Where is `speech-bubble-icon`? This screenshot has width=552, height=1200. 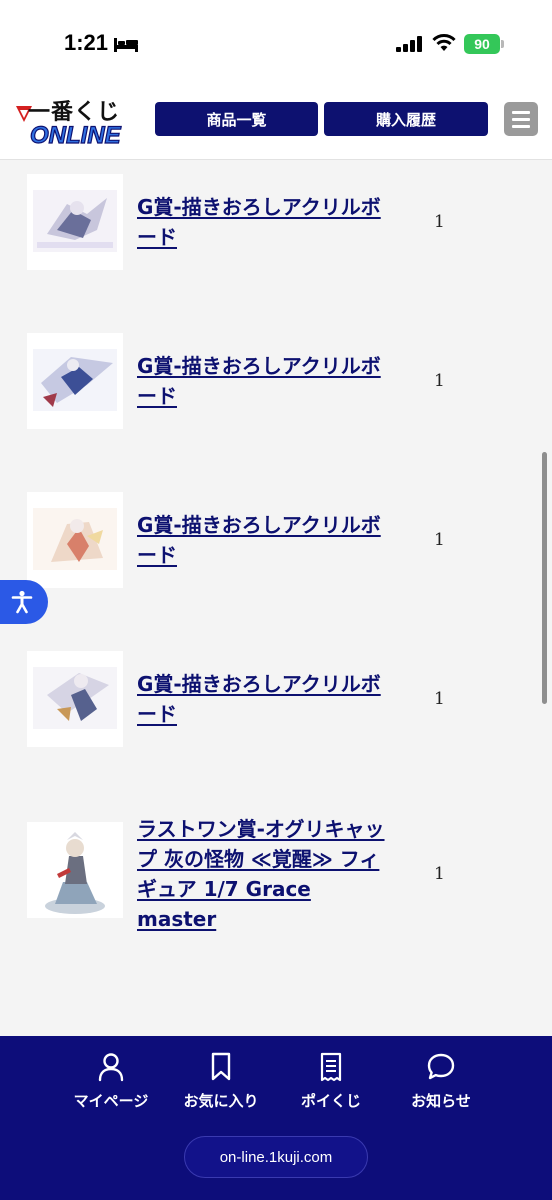 speech-bubble-icon is located at coordinates (441, 1066).